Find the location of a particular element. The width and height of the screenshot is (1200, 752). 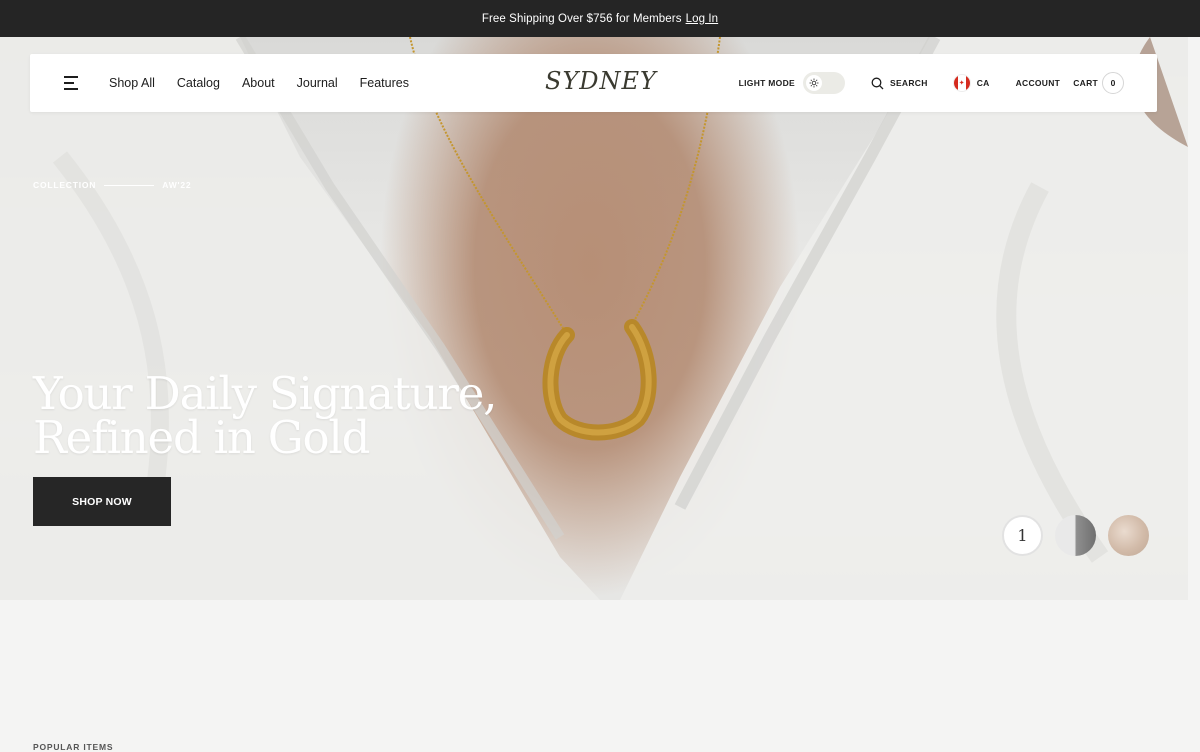

nav-link-shop-all: Shop All is located at coordinates (132, 83).